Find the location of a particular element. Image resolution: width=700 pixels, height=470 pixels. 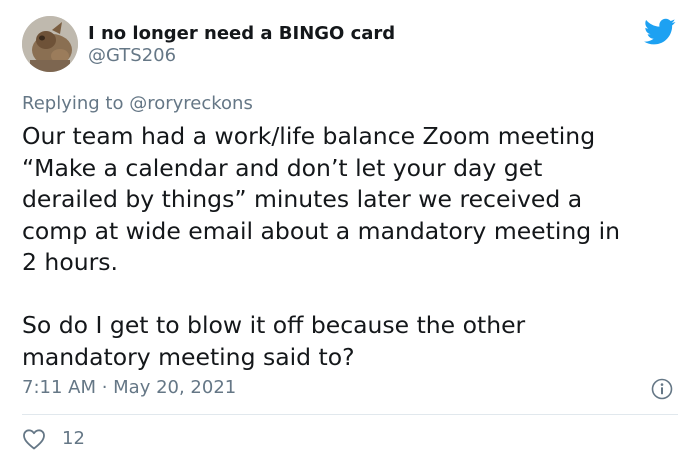

divider is located at coordinates (350, 414).